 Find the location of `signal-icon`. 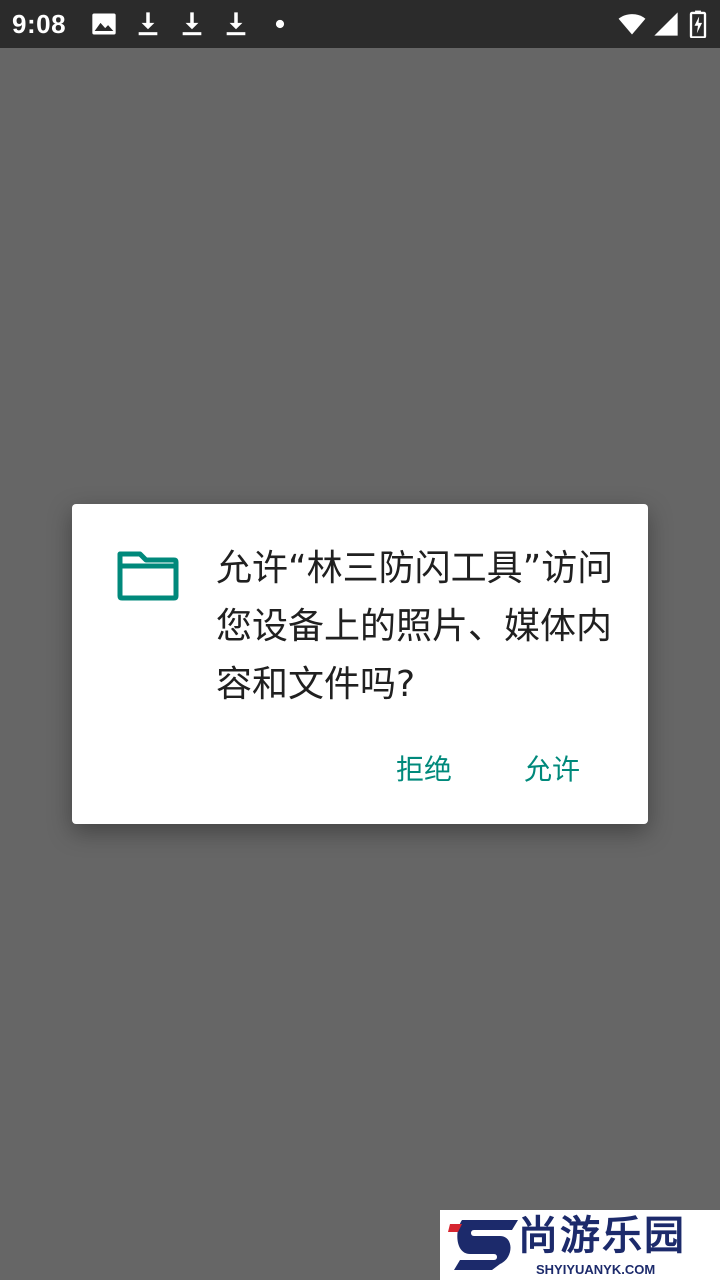

signal-icon is located at coordinates (666, 24).